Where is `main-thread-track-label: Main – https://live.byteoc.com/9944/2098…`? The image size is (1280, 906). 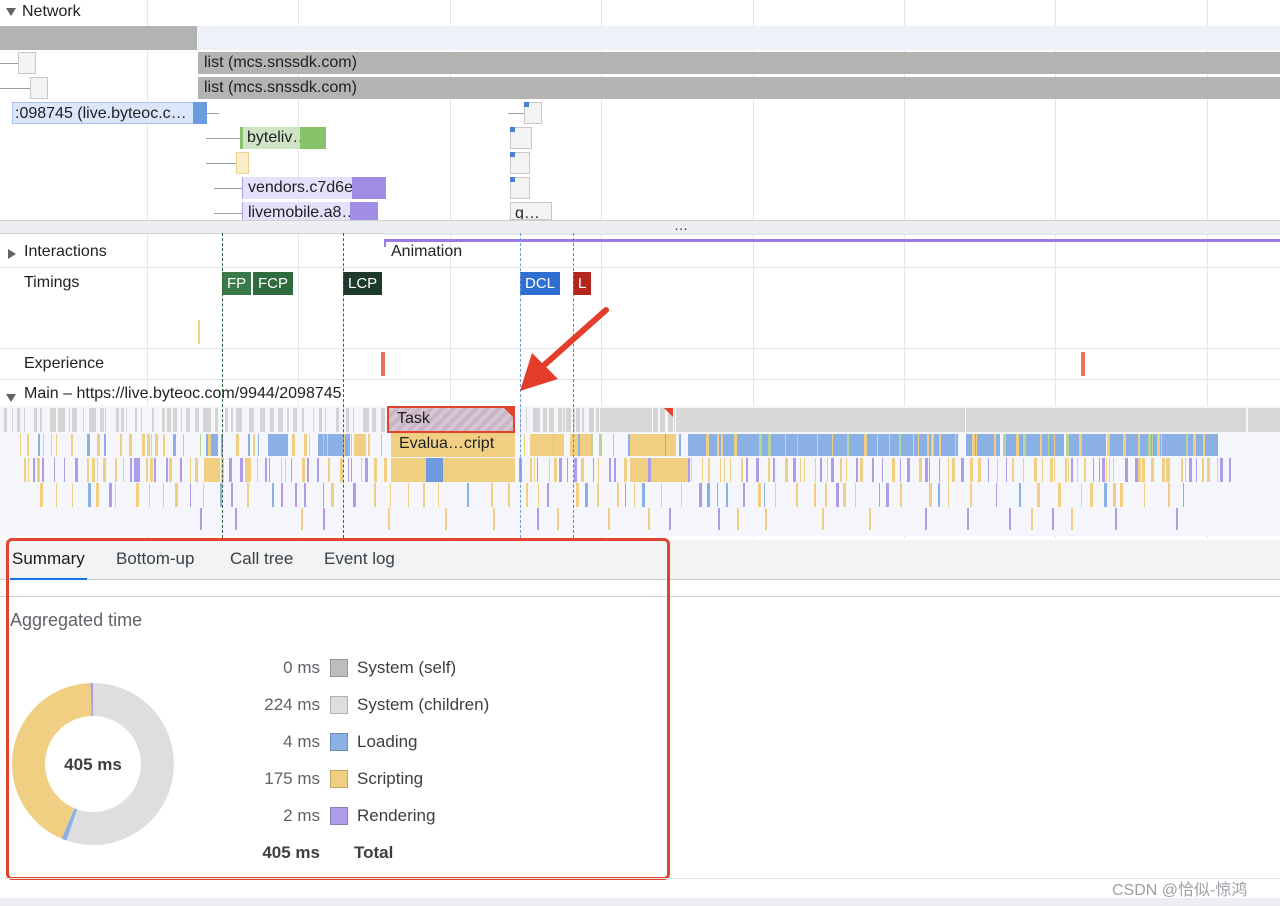
main-thread-track-label: Main – https://live.byteoc.com/9944/2098… is located at coordinates (183, 394).